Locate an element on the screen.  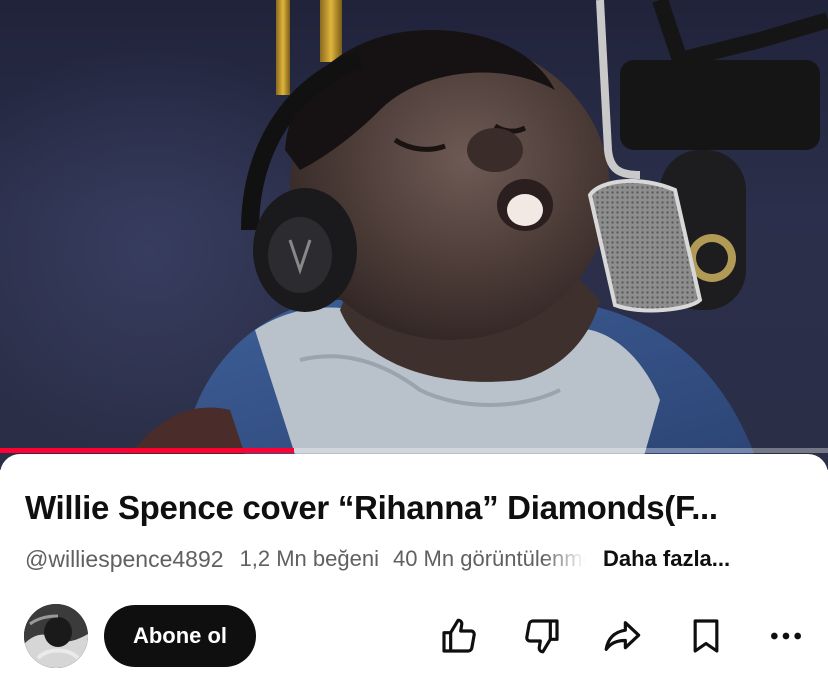
share-button is located at coordinates (622, 636).